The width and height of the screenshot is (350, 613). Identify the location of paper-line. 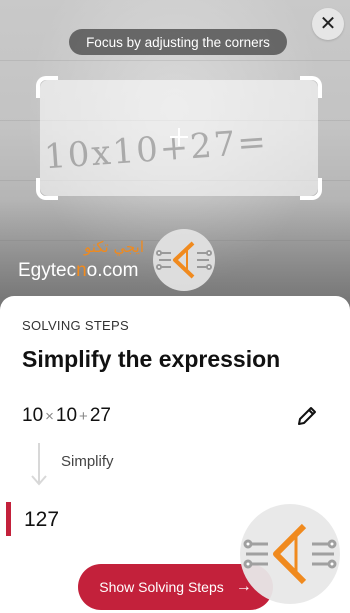
(175, 60).